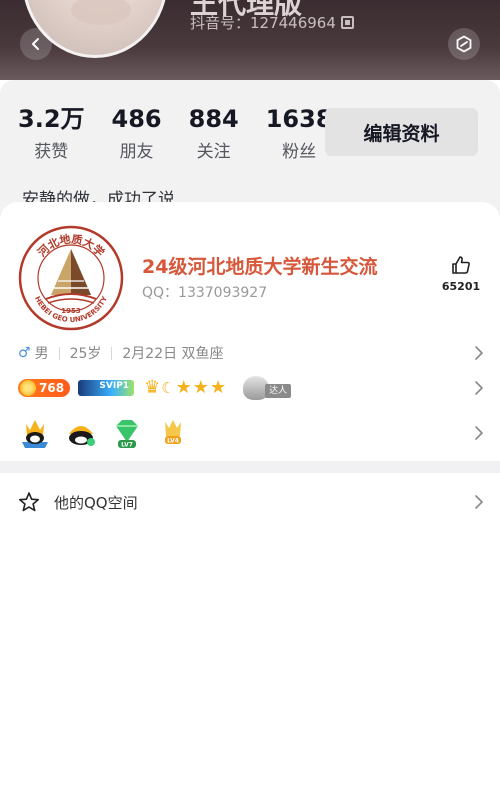 The width and height of the screenshot is (500, 808). Describe the element at coordinates (82, 436) in the screenshot. I see `penguin-hat-medal-icon` at that location.